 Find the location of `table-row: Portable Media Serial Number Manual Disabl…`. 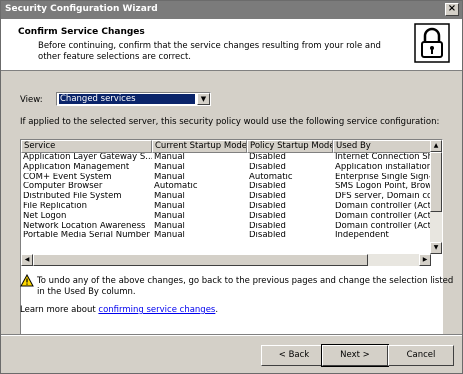

table-row: Portable Media Serial Number Manual Disabl… is located at coordinates (226, 236).